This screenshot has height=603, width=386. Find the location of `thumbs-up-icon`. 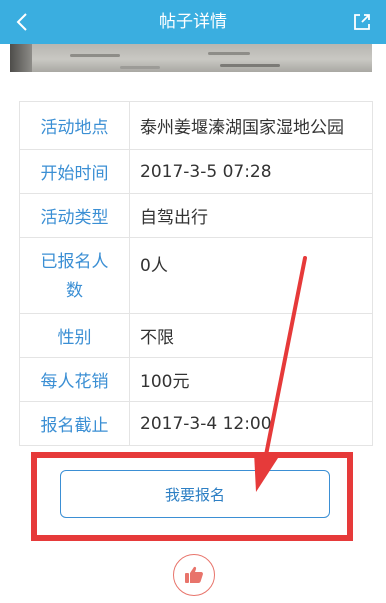

thumbs-up-icon is located at coordinates (194, 574).